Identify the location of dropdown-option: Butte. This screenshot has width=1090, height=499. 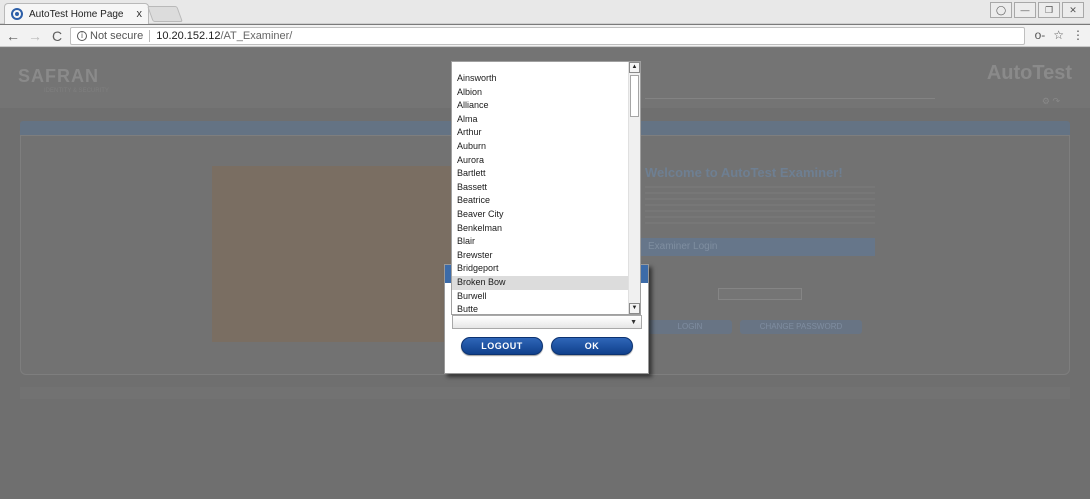
(540, 308).